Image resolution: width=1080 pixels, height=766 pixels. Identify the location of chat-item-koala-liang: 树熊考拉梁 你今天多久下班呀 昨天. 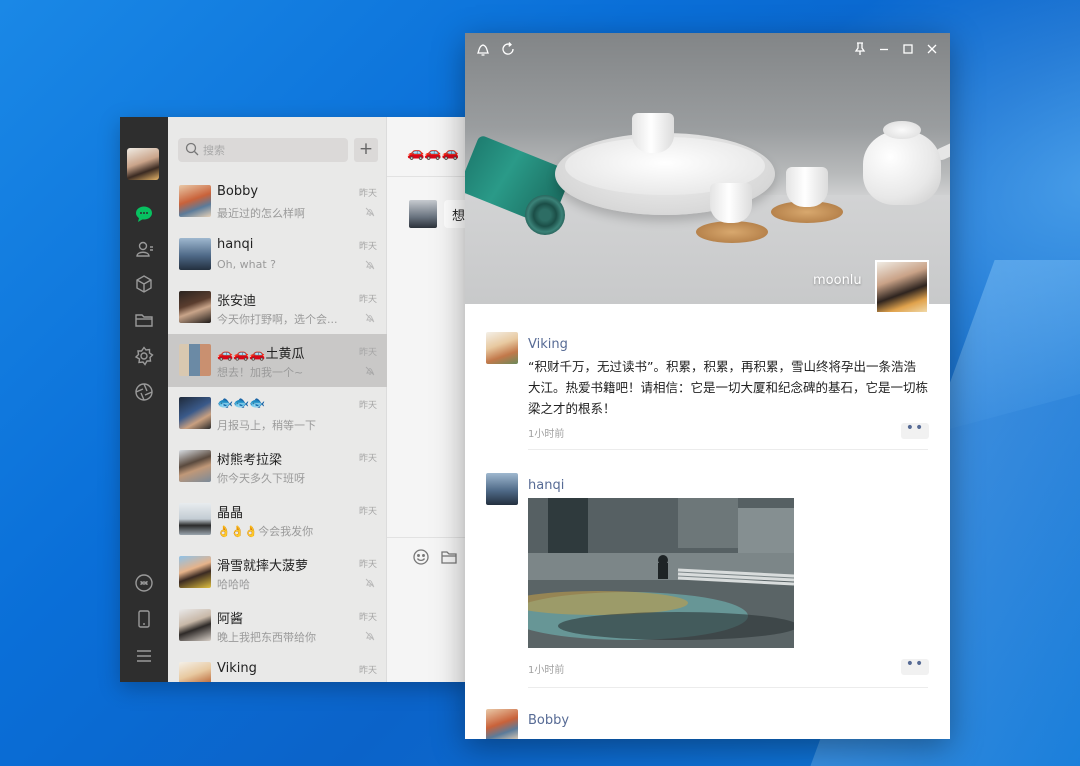
(277, 466).